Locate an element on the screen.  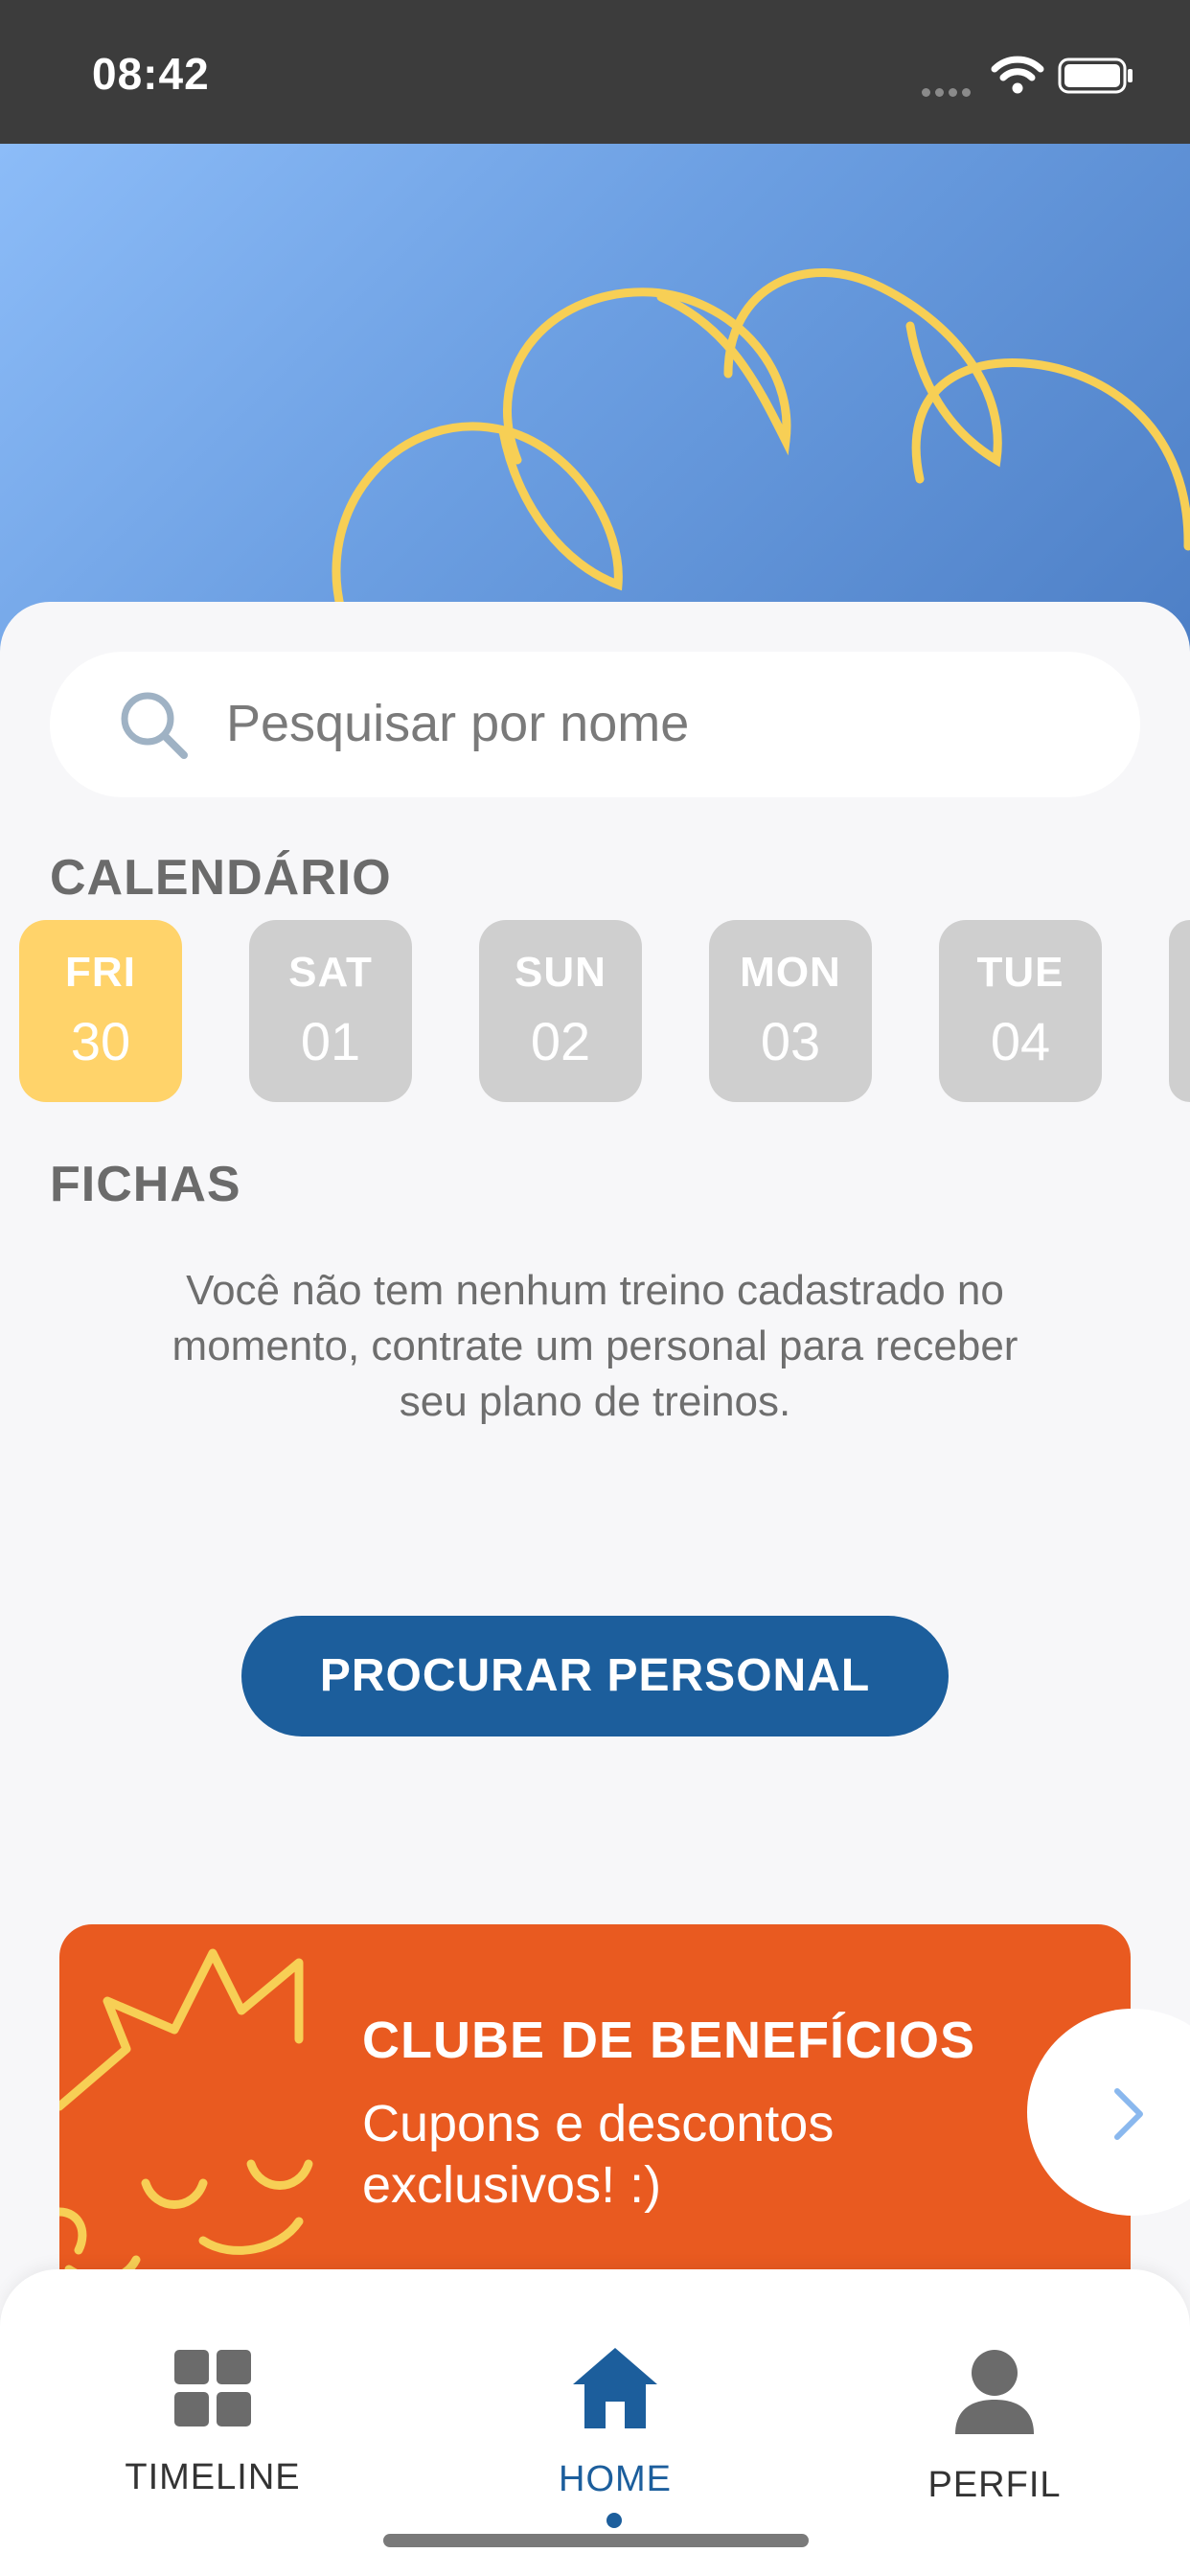
day-name: FRI is located at coordinates (101, 972).